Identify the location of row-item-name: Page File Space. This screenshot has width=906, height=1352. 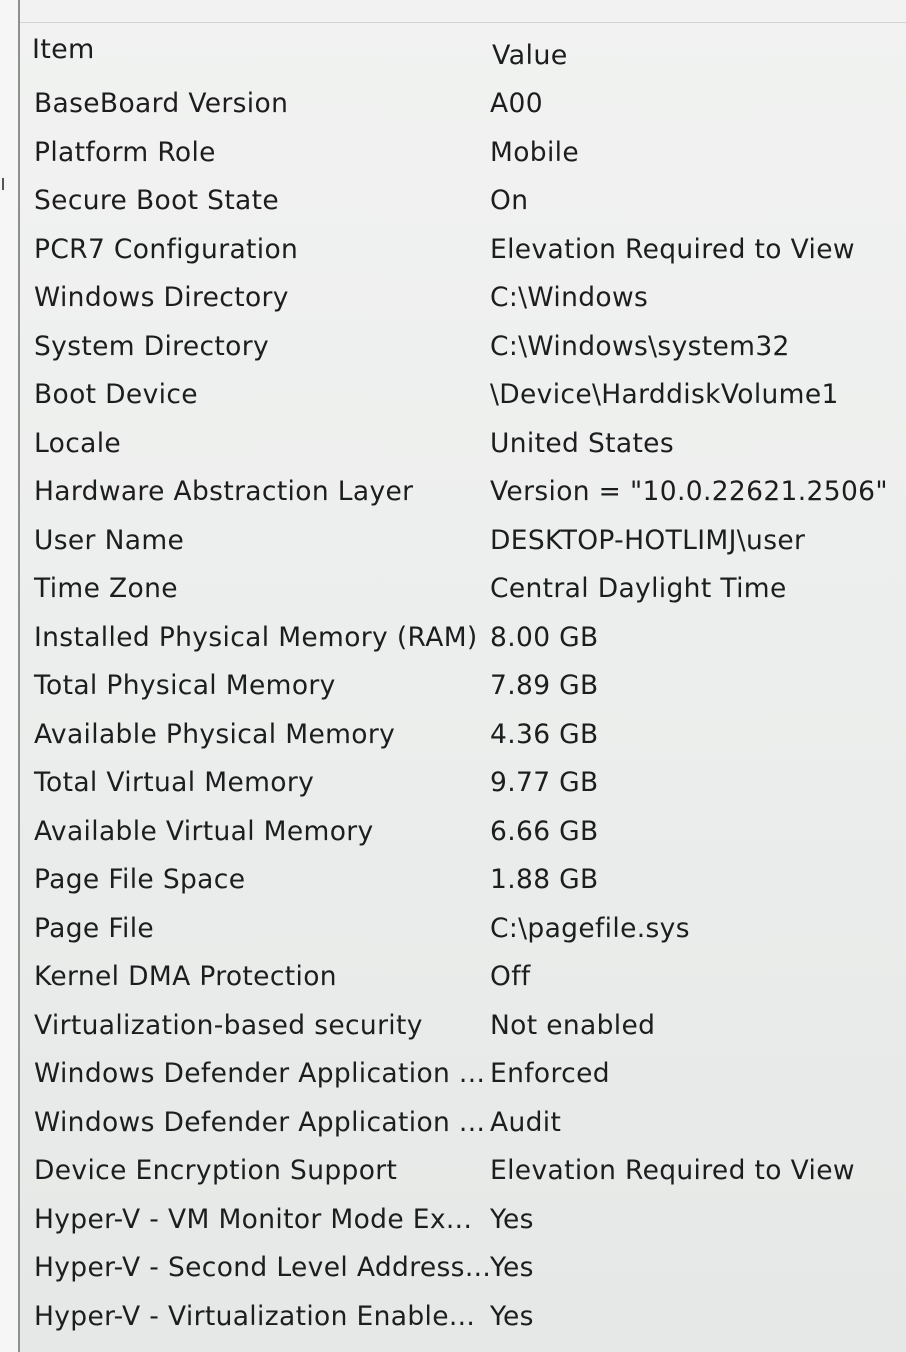
(140, 879).